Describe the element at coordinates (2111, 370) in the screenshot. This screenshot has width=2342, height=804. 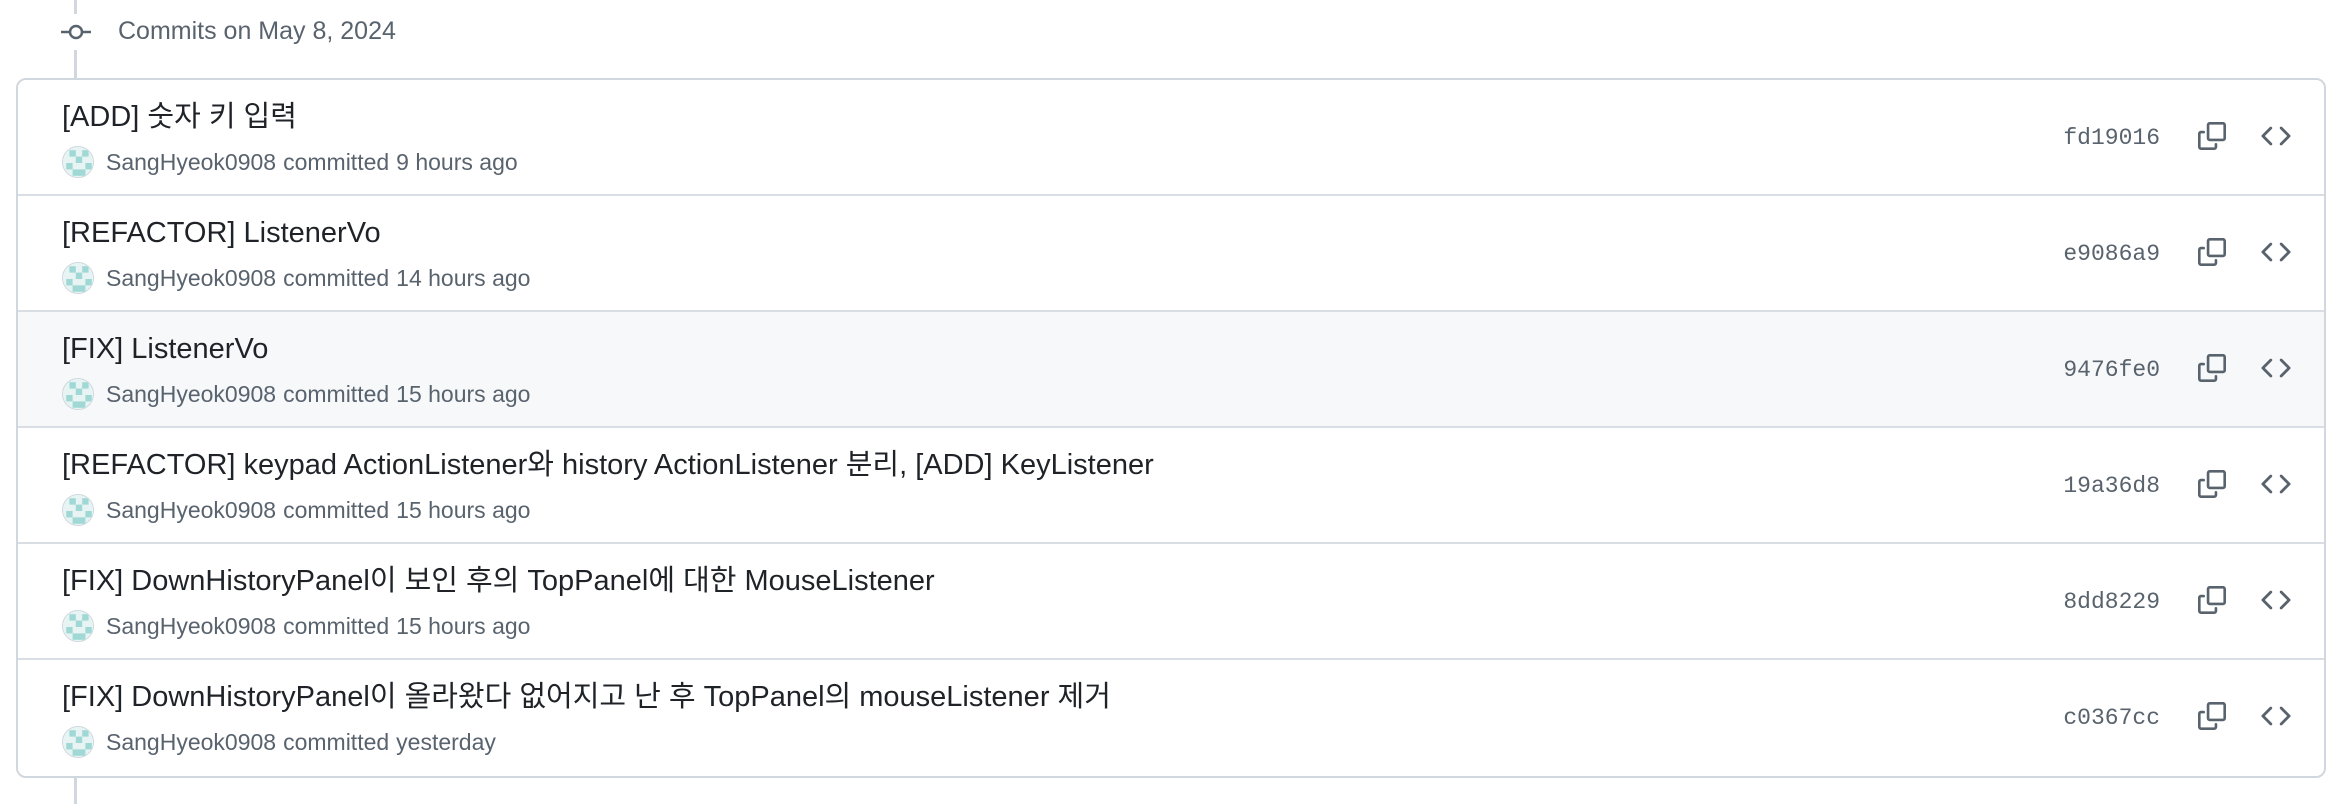
I see `commit-sha-link: 9476fe0` at that location.